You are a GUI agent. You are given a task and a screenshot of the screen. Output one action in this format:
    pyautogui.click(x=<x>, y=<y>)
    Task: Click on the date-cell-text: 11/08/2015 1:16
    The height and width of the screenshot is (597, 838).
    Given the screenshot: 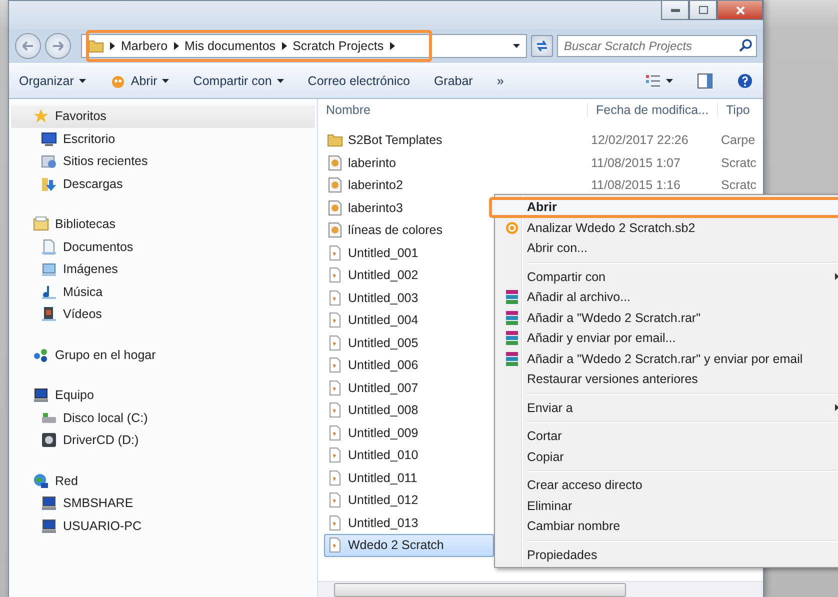 What is the action you would take?
    pyautogui.click(x=636, y=185)
    